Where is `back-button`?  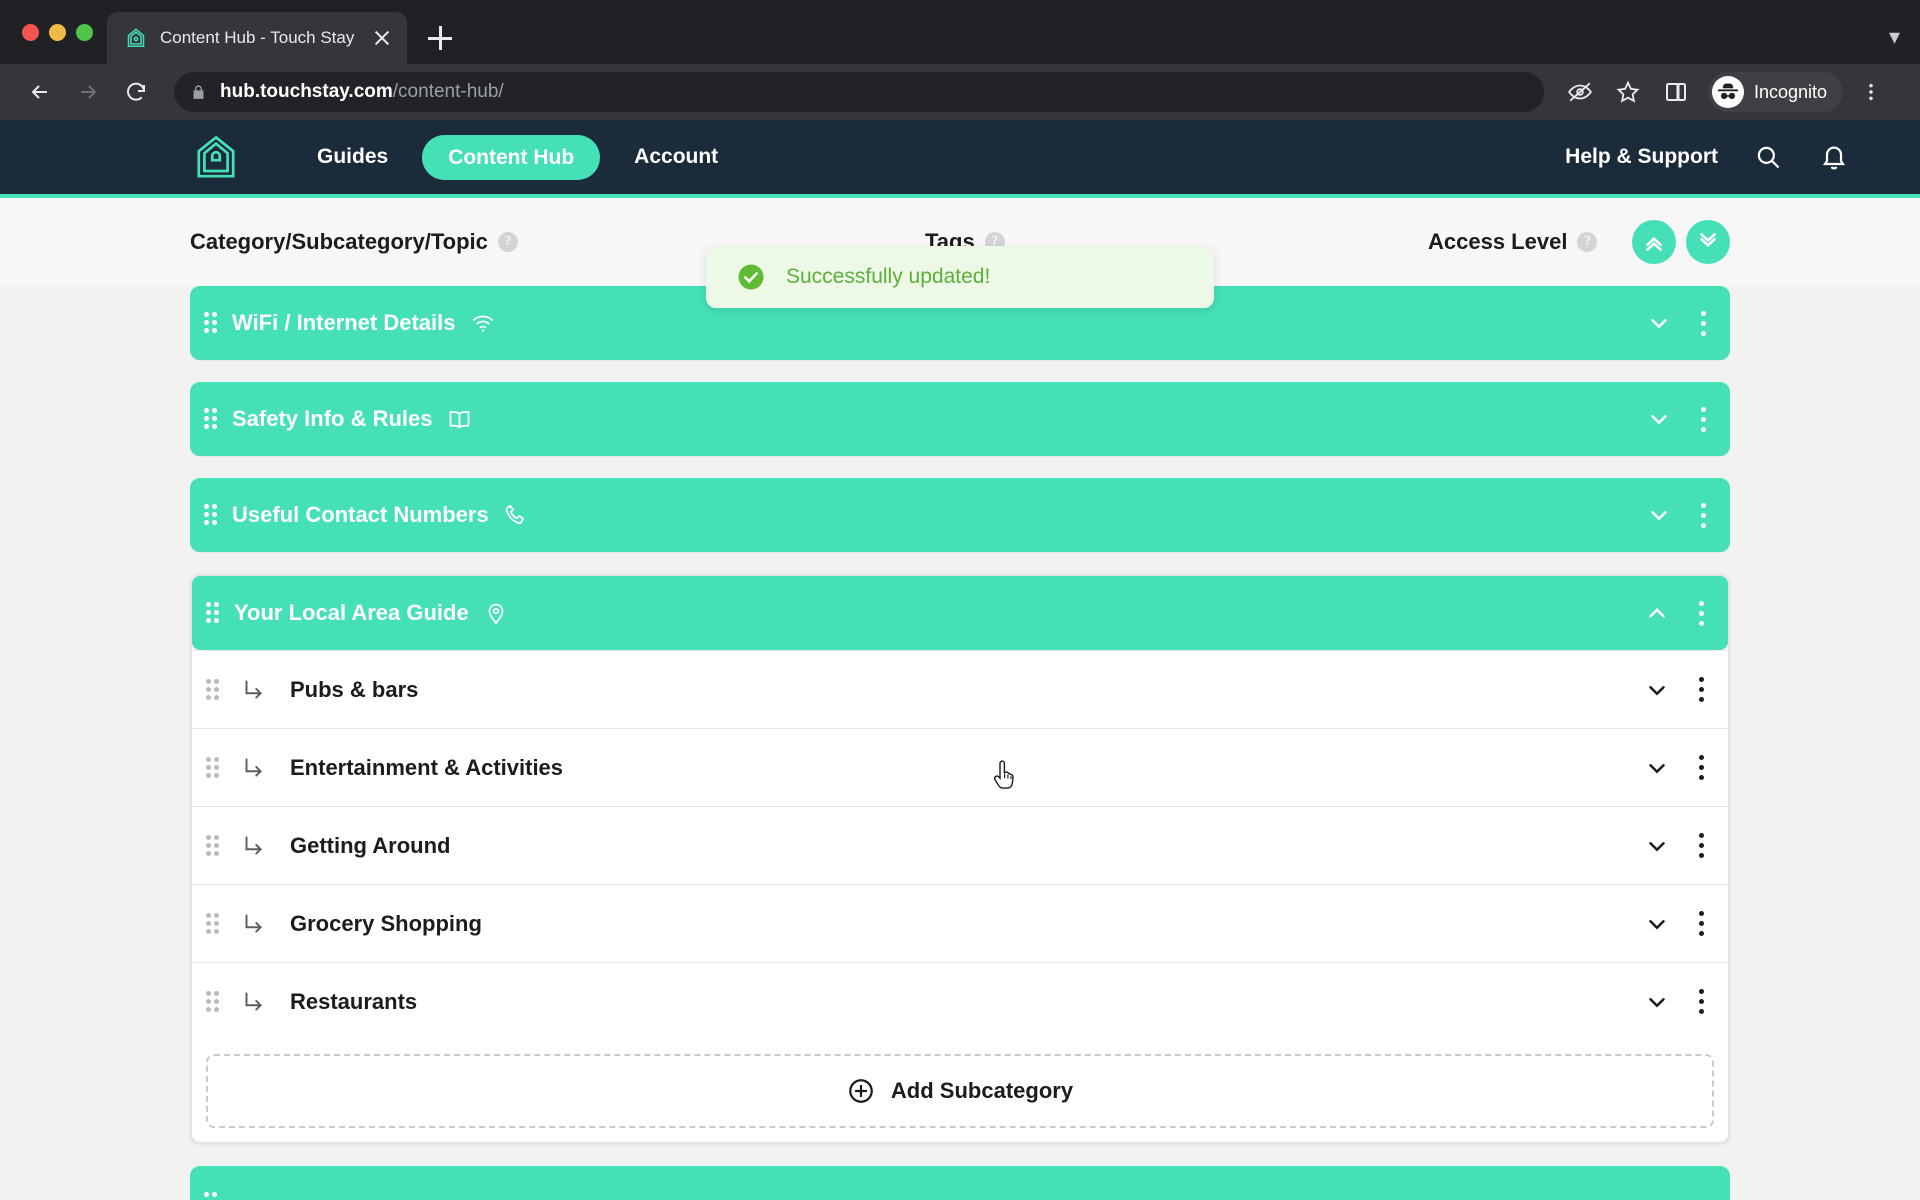
back-button is located at coordinates (40, 92).